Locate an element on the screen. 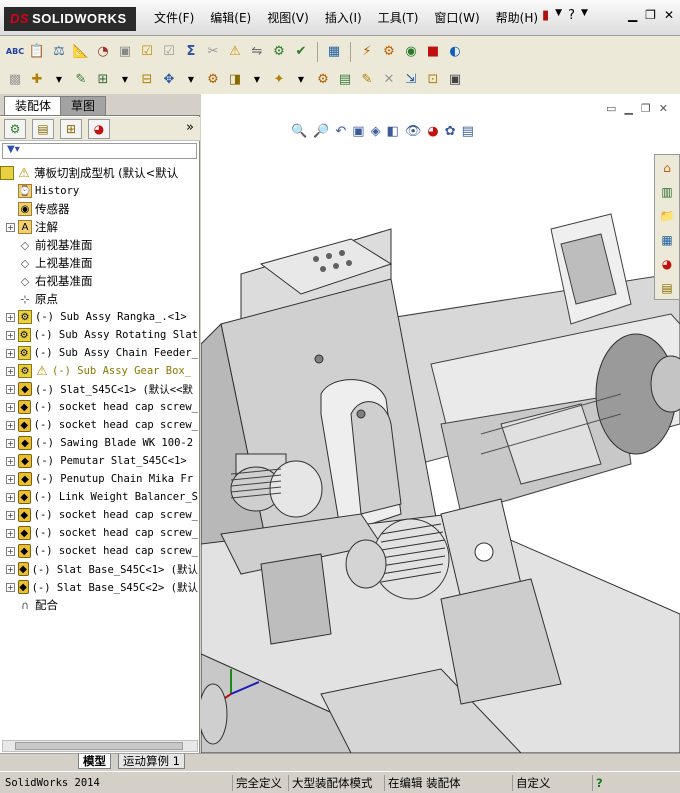 The image size is (680, 793). tree-item: + ⚙ ⚠ (-) Sub Assy Gear Box_ is located at coordinates (99, 371).